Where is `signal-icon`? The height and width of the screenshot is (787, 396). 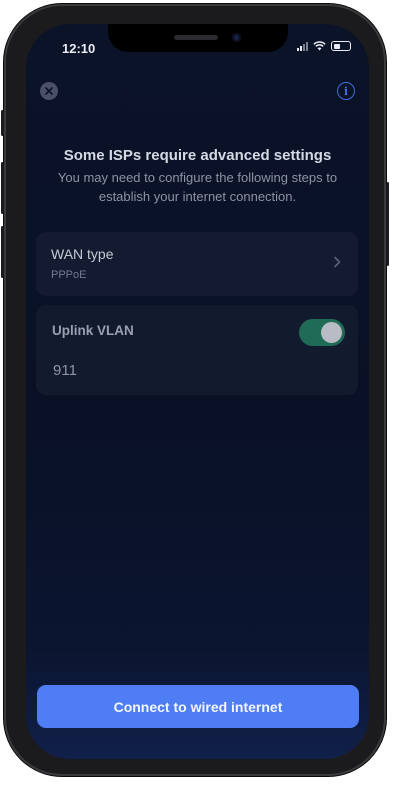
signal-icon is located at coordinates (302, 46).